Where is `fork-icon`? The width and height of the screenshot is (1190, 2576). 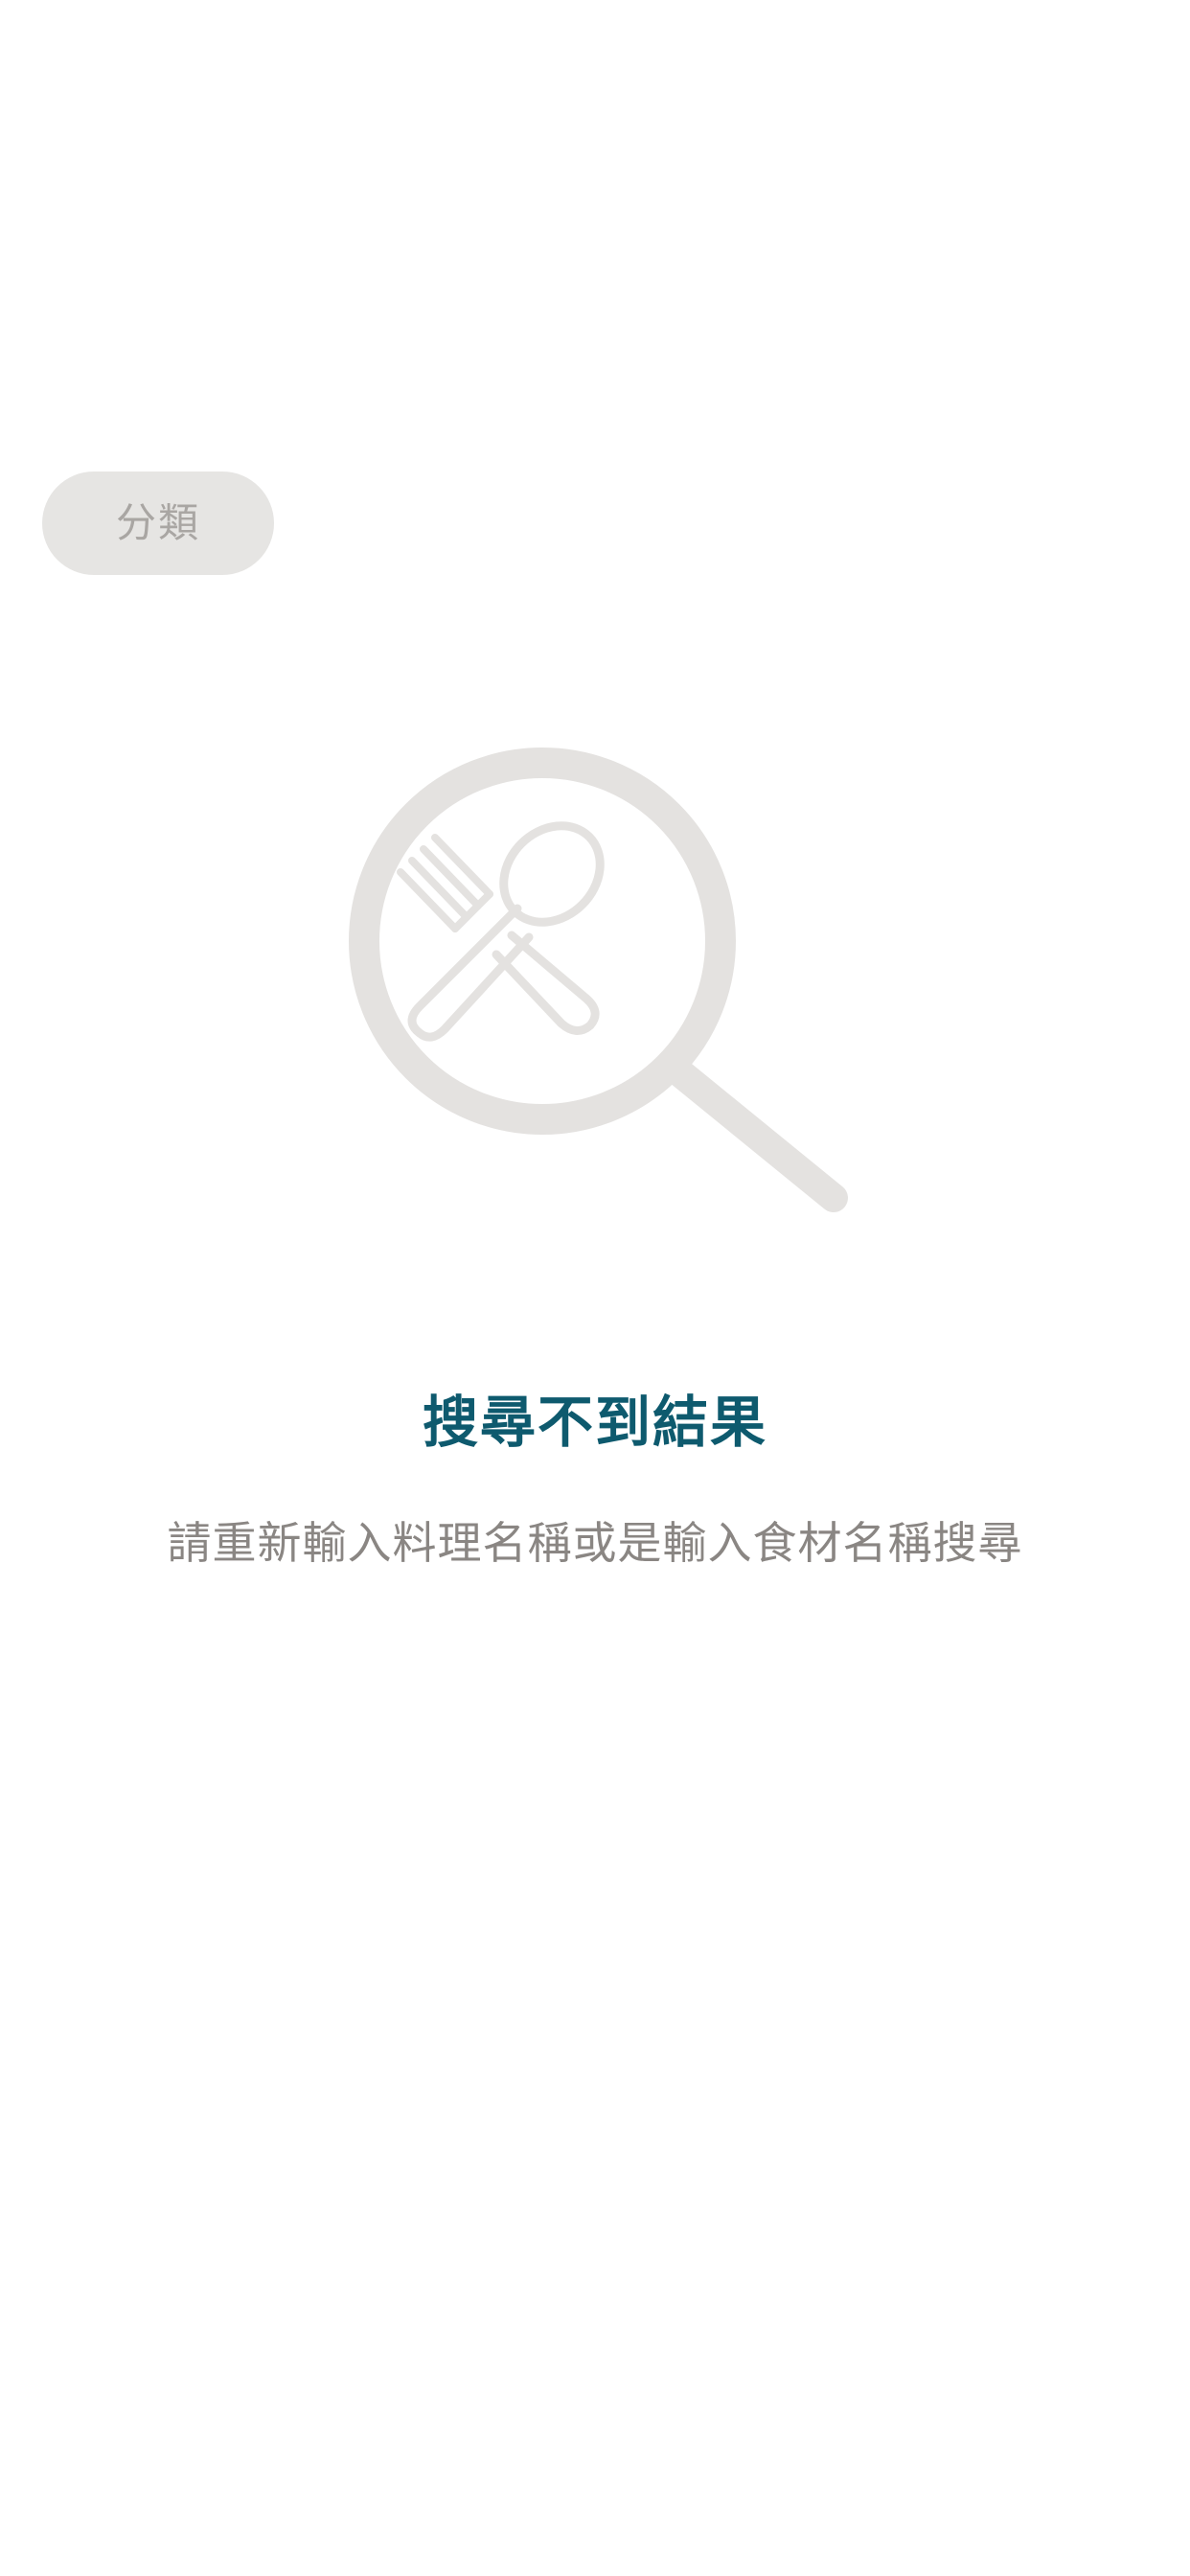 fork-icon is located at coordinates (546, 983).